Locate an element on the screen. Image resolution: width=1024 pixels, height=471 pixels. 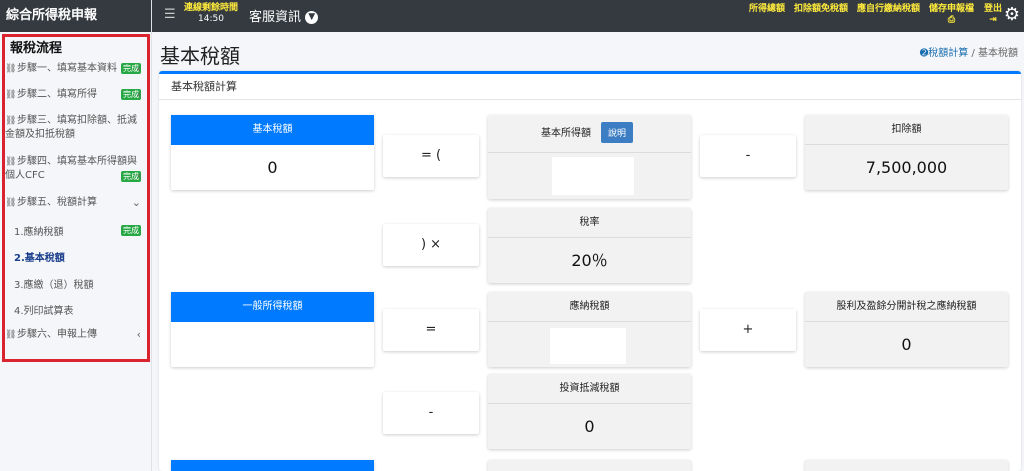
basic-tax-label: 基本稅額 is located at coordinates (272, 130).